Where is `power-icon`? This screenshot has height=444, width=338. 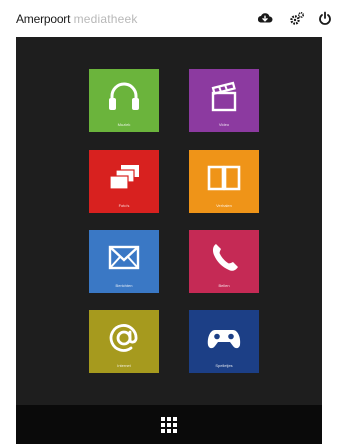
power-icon is located at coordinates (325, 18).